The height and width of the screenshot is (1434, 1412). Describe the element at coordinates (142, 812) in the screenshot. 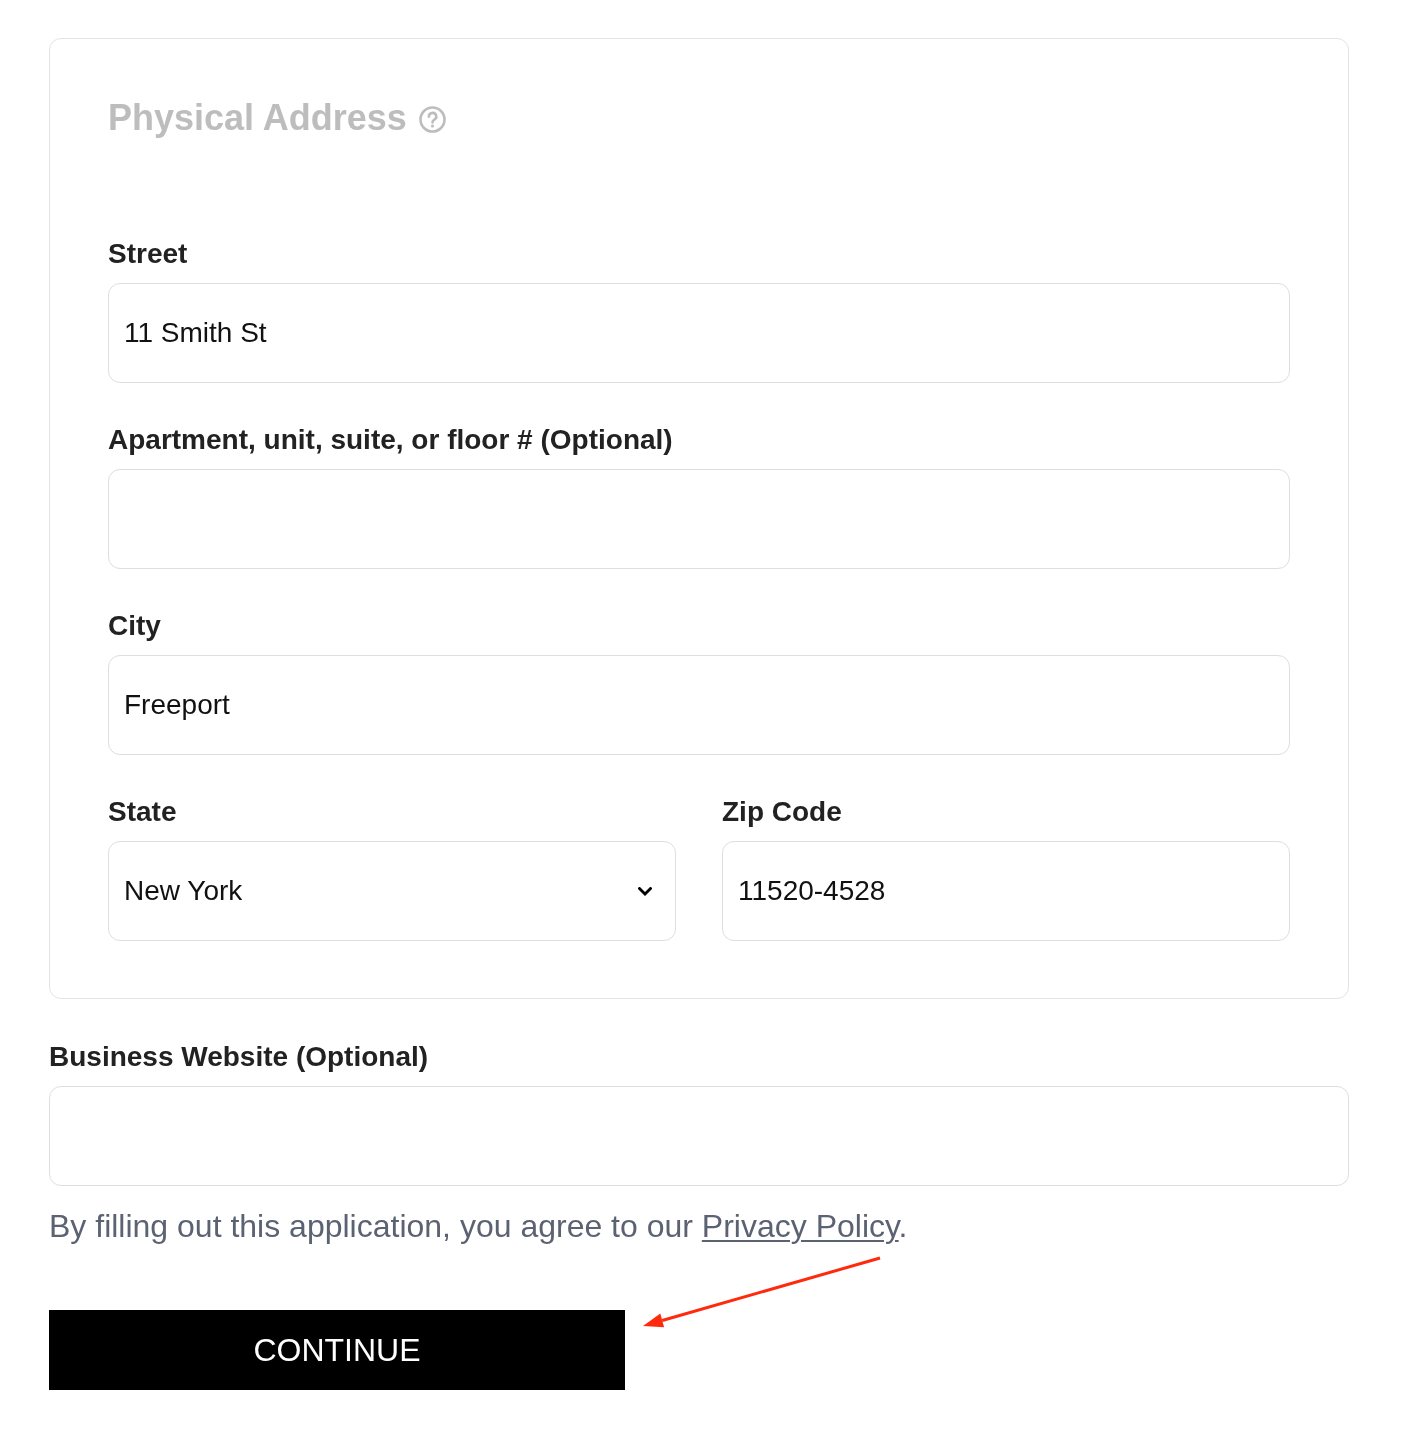

I see `field-label: State` at that location.